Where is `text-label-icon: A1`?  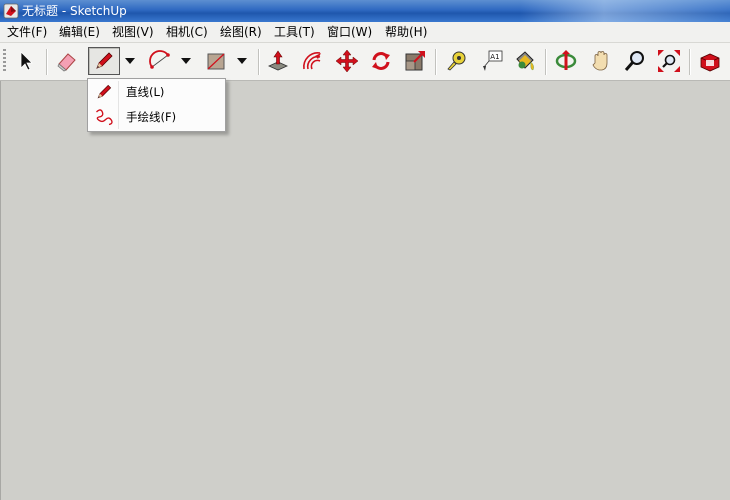
text-label-icon: A1 is located at coordinates (493, 60).